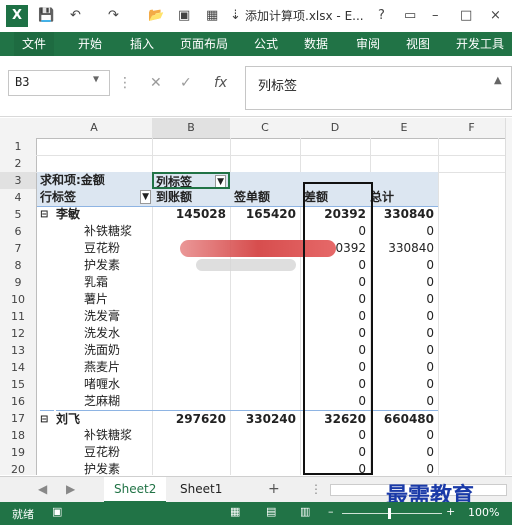 This screenshot has width=512, height=525. I want to click on form-icon: ▦, so click(212, 16).